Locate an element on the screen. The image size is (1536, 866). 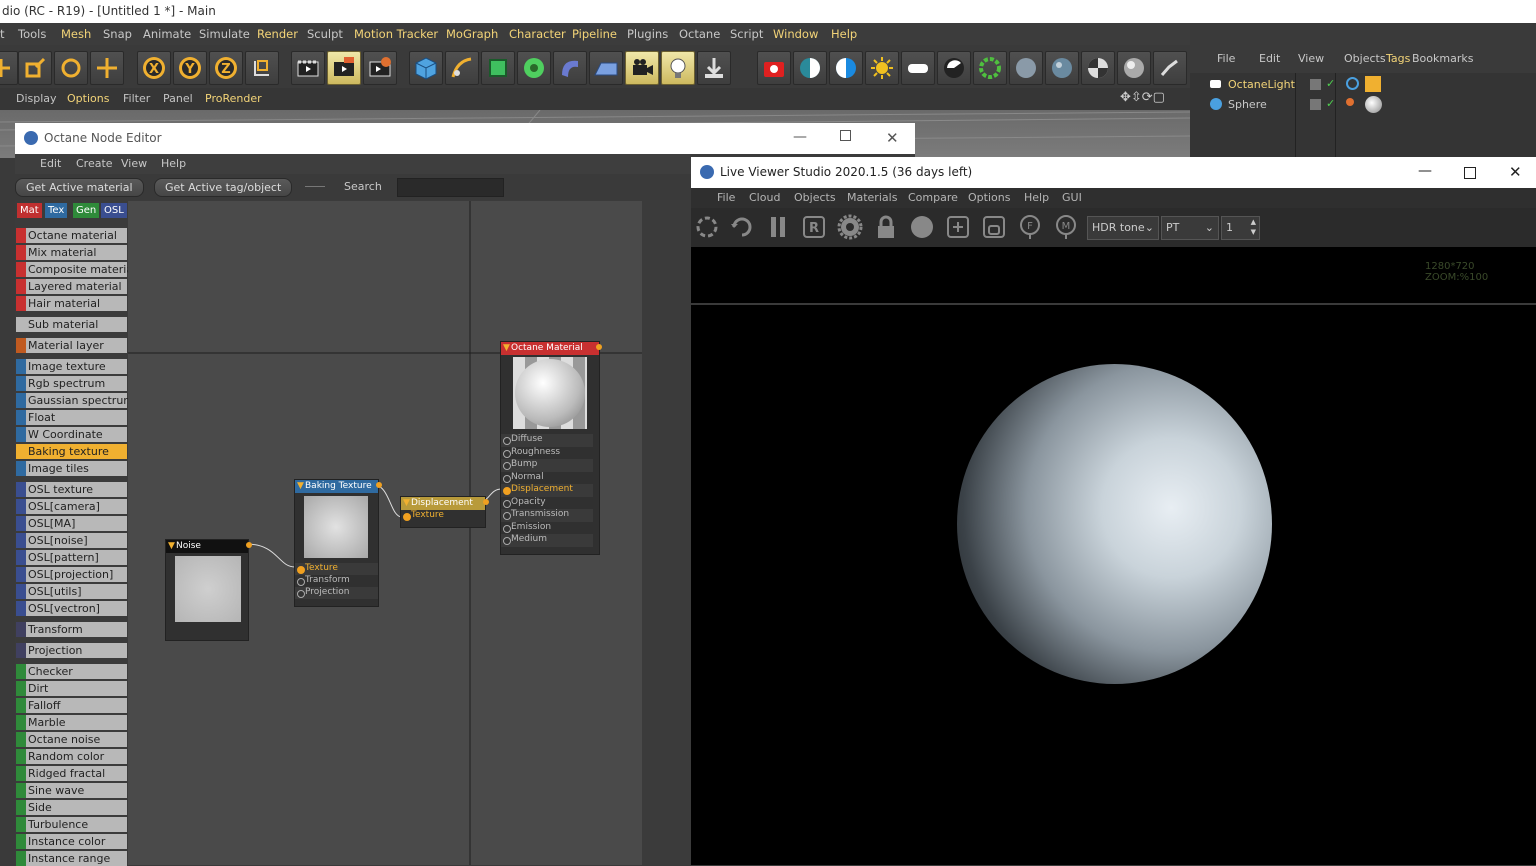
object-menu-item-3: Objects is located at coordinates (1365, 59).